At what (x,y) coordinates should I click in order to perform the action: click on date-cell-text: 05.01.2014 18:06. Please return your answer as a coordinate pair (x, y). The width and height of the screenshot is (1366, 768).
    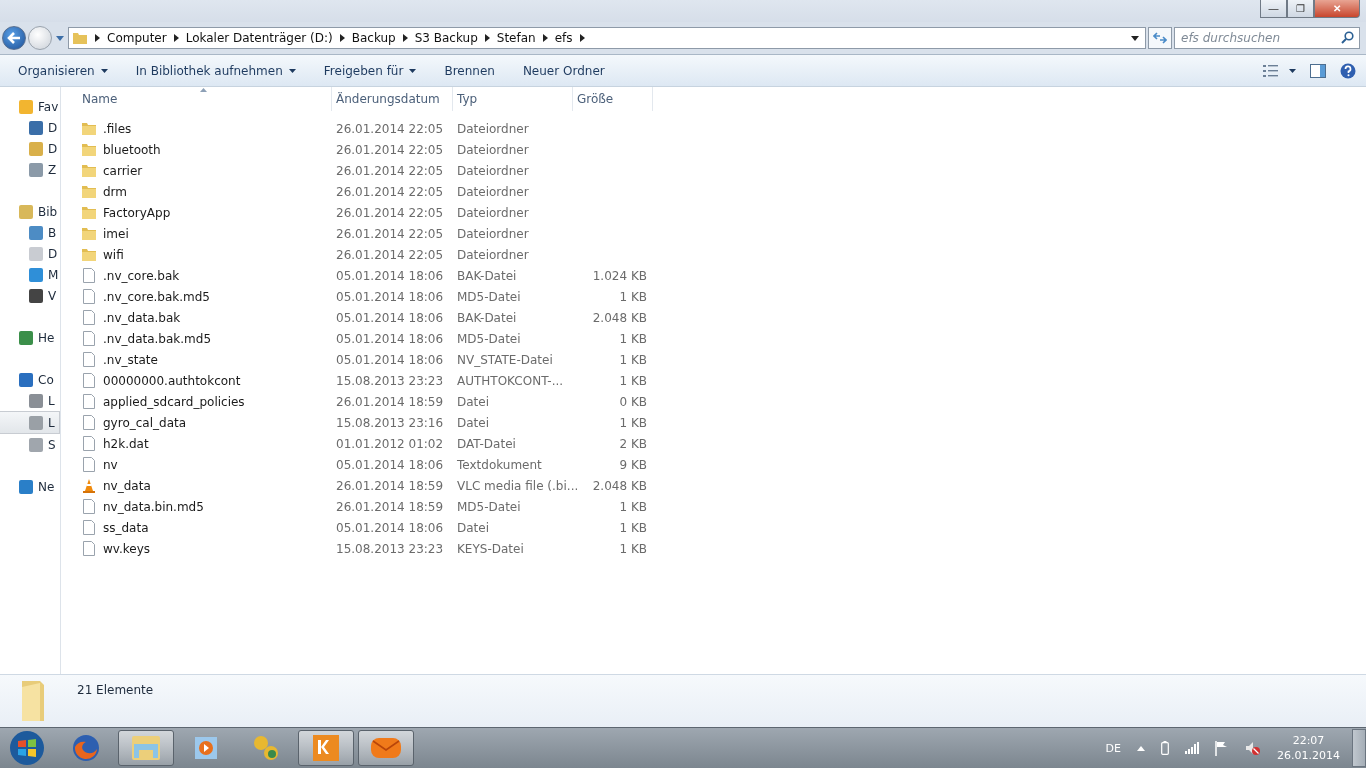
    Looking at the image, I should click on (390, 359).